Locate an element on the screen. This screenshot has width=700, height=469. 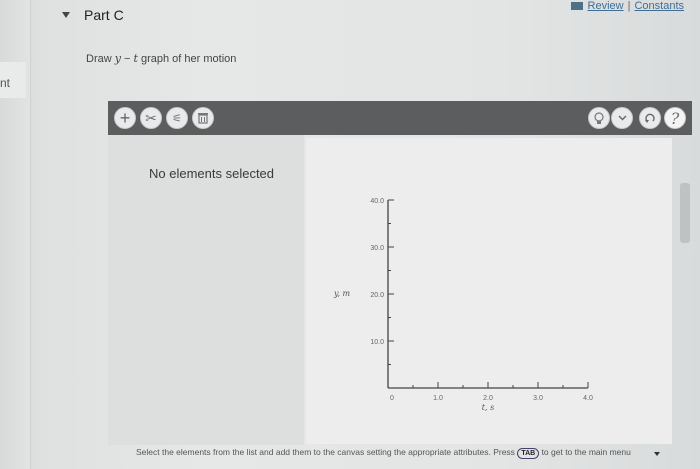
left-sidebar-strip: nt is located at coordinates (15, 234).